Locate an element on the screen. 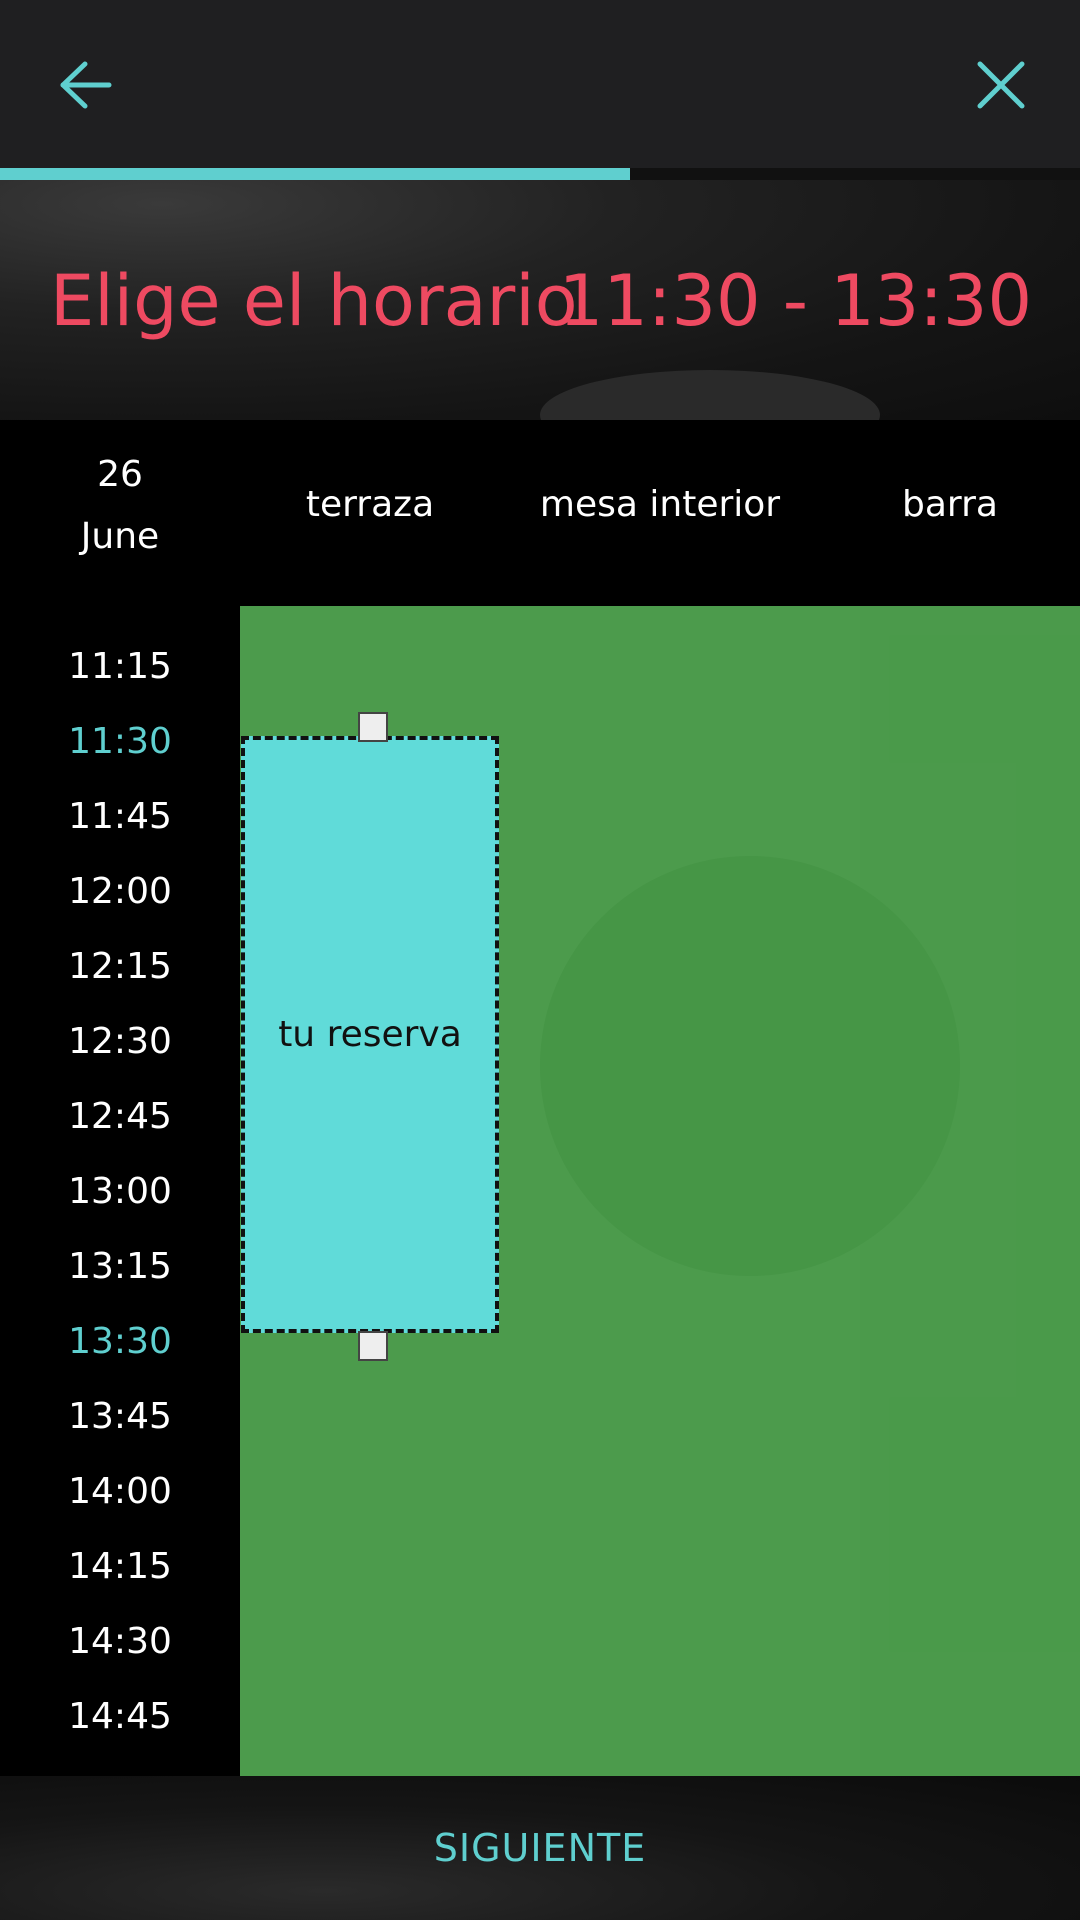  reservation-label: tu reserva is located at coordinates (370, 1034).